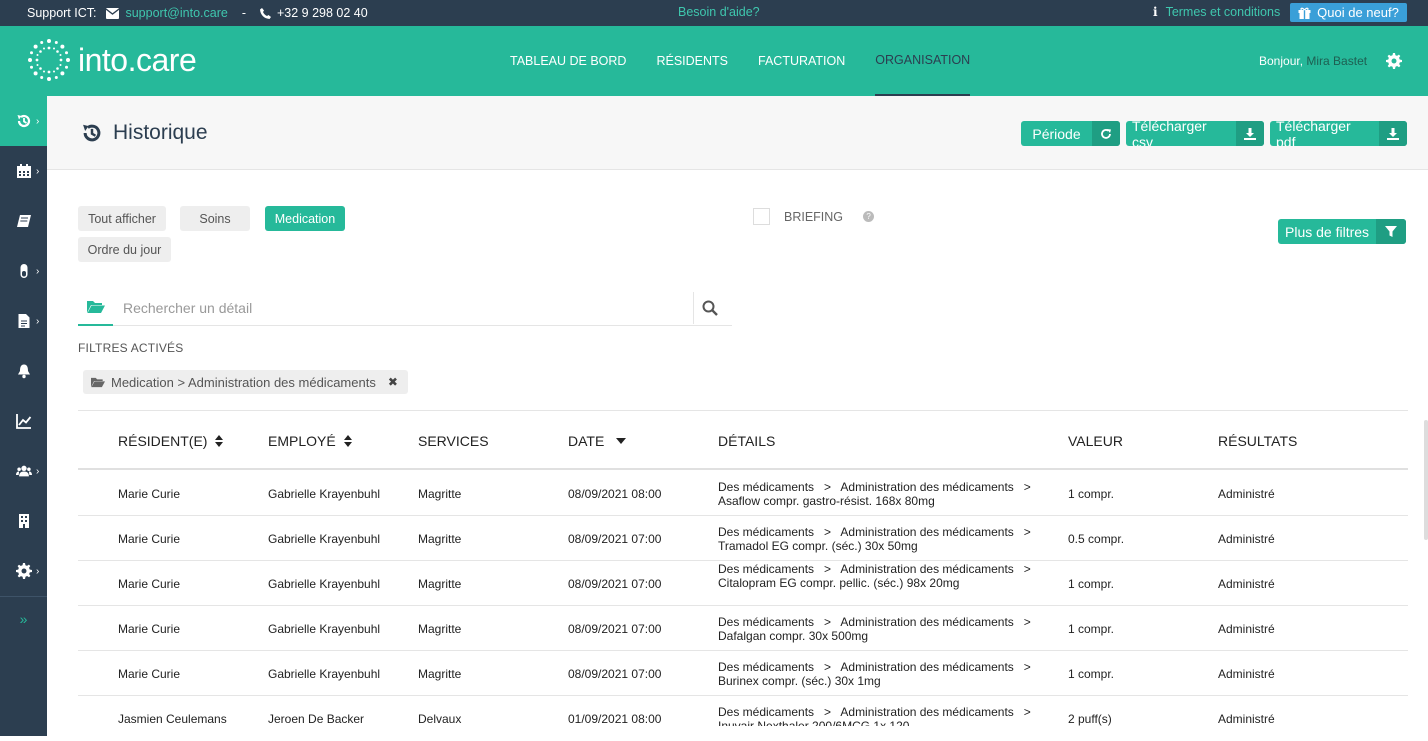  What do you see at coordinates (403, 308) in the screenshot?
I see `search-input` at bounding box center [403, 308].